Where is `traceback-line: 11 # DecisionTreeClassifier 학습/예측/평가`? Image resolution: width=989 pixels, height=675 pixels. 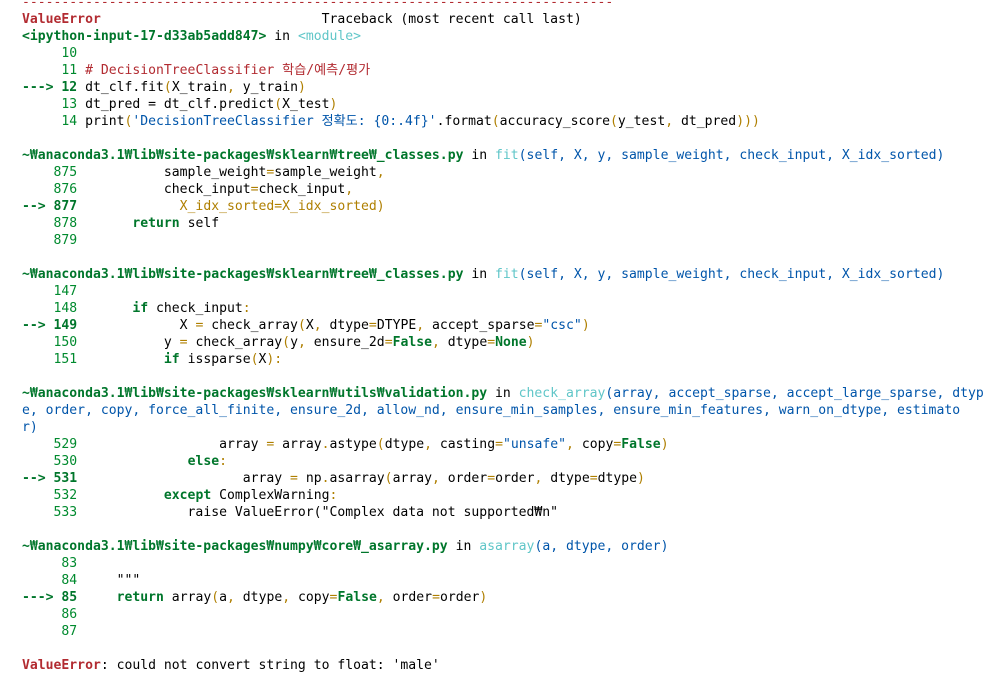
traceback-line: 11 # DecisionTreeClassifier 학습/예측/평가 is located at coordinates (505, 70).